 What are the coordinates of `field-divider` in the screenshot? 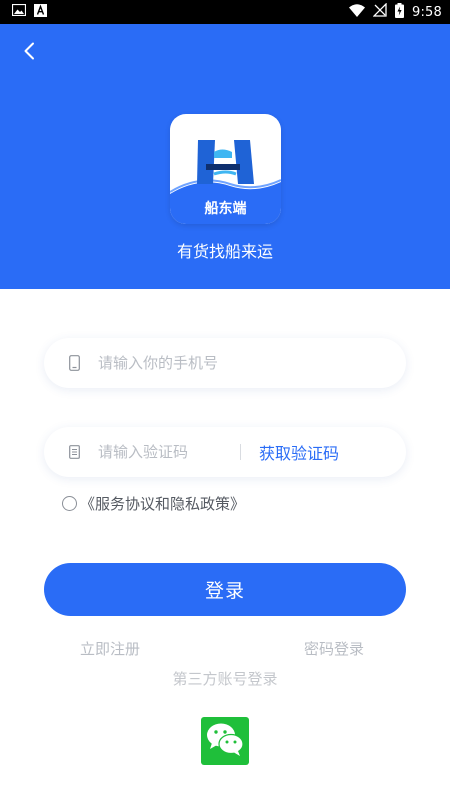 It's located at (240, 452).